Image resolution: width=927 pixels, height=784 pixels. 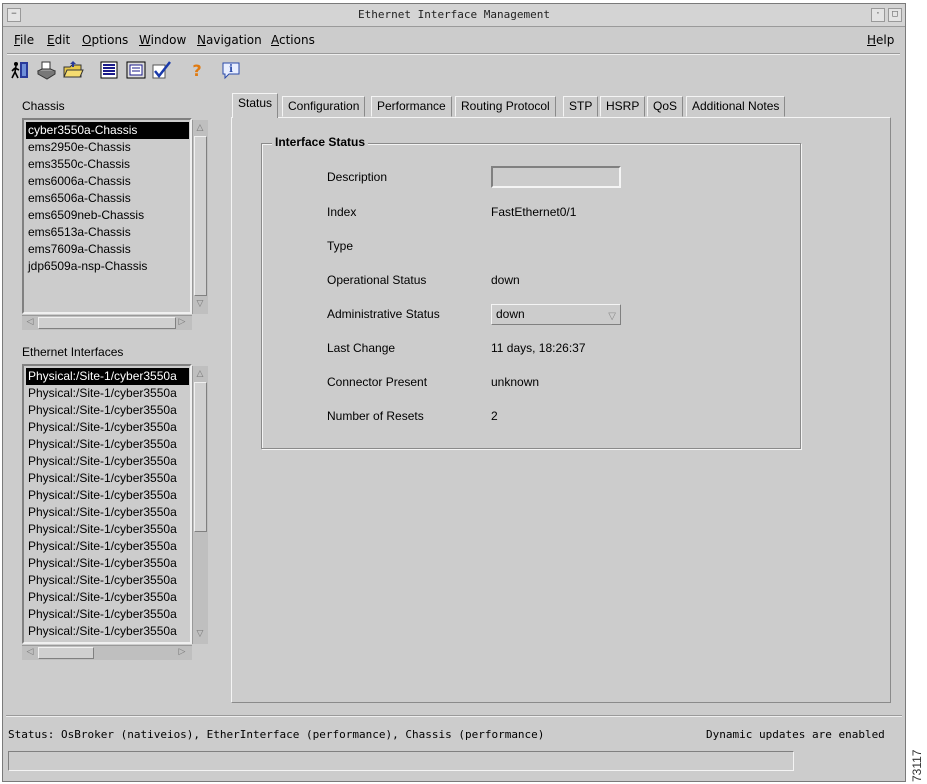 What do you see at coordinates (556, 314) in the screenshot?
I see `administrative-status-select: down ▽` at bounding box center [556, 314].